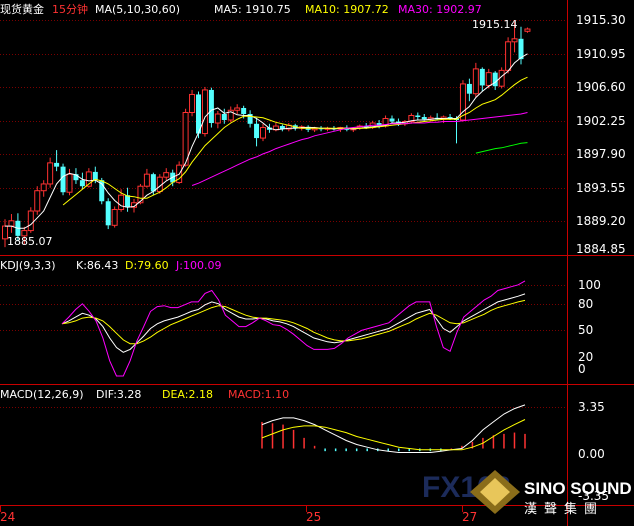 Image resolution: width=634 pixels, height=526 pixels. Describe the element at coordinates (501, 148) in the screenshot. I see `ma60-line` at that location.